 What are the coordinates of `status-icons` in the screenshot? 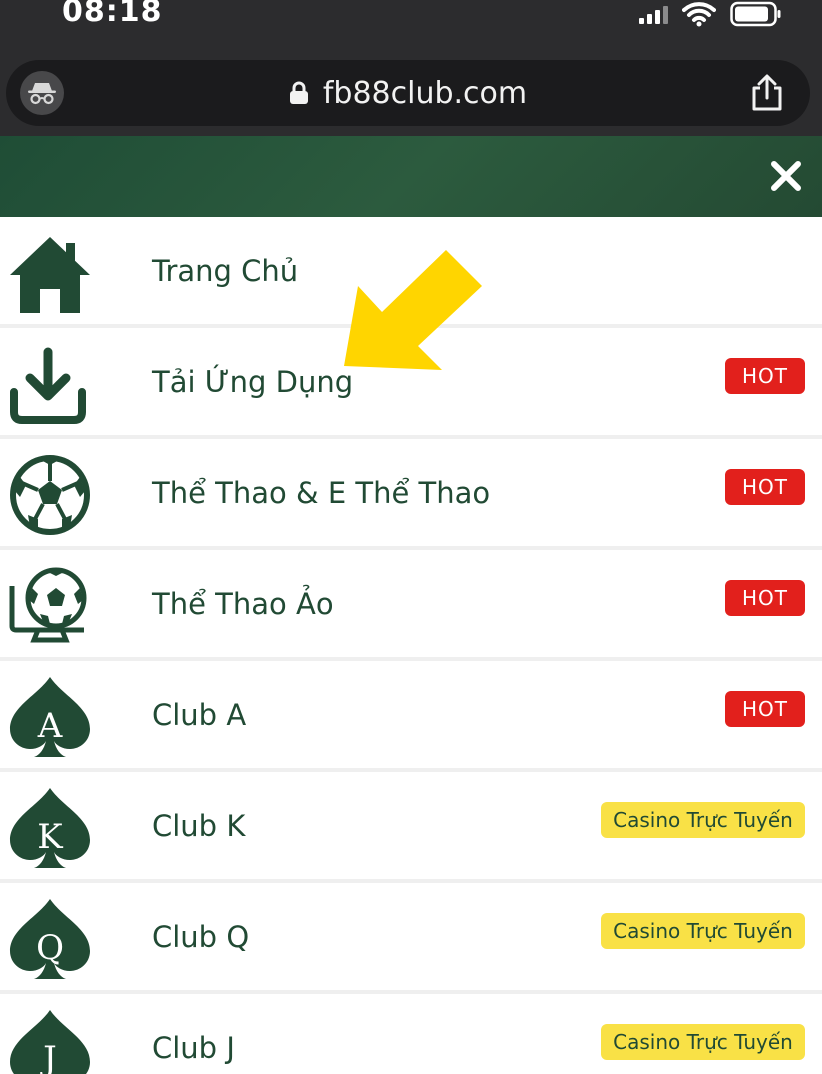 It's located at (710, 14).